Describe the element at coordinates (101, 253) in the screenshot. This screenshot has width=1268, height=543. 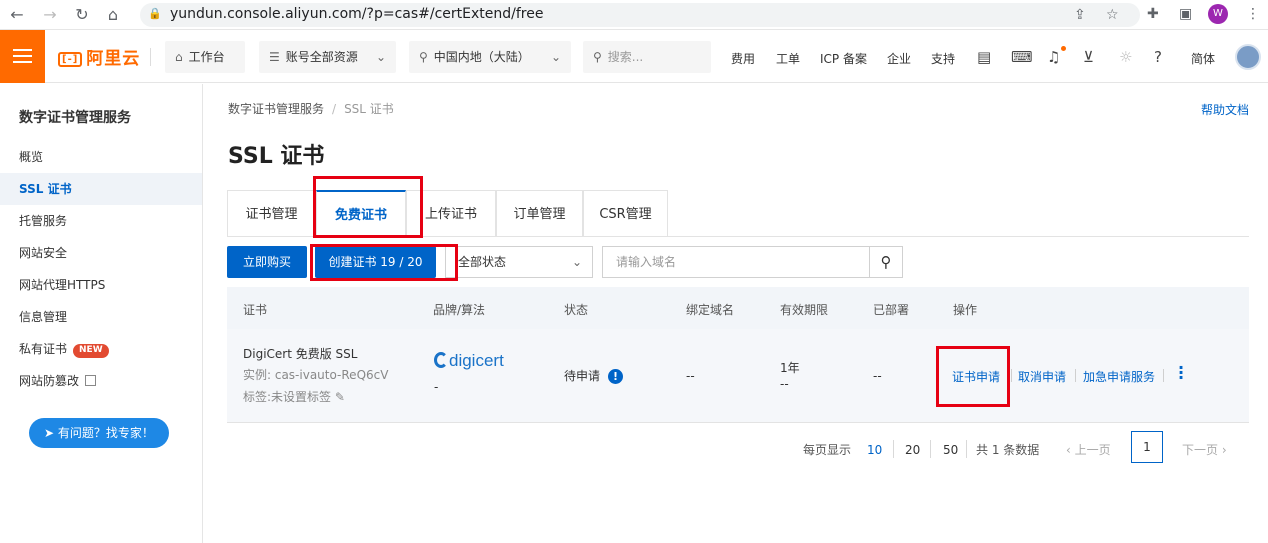
I see `sidebar-item-site-security: 网站安全` at that location.